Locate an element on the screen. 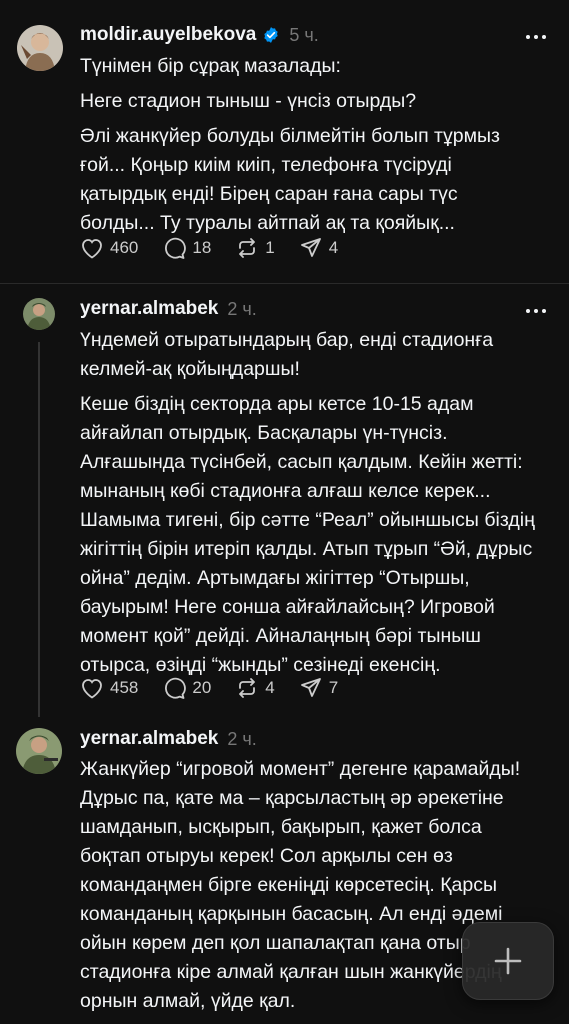  post-text: Неге стадион тыныш - үнсіз отырды? is located at coordinates (248, 101).